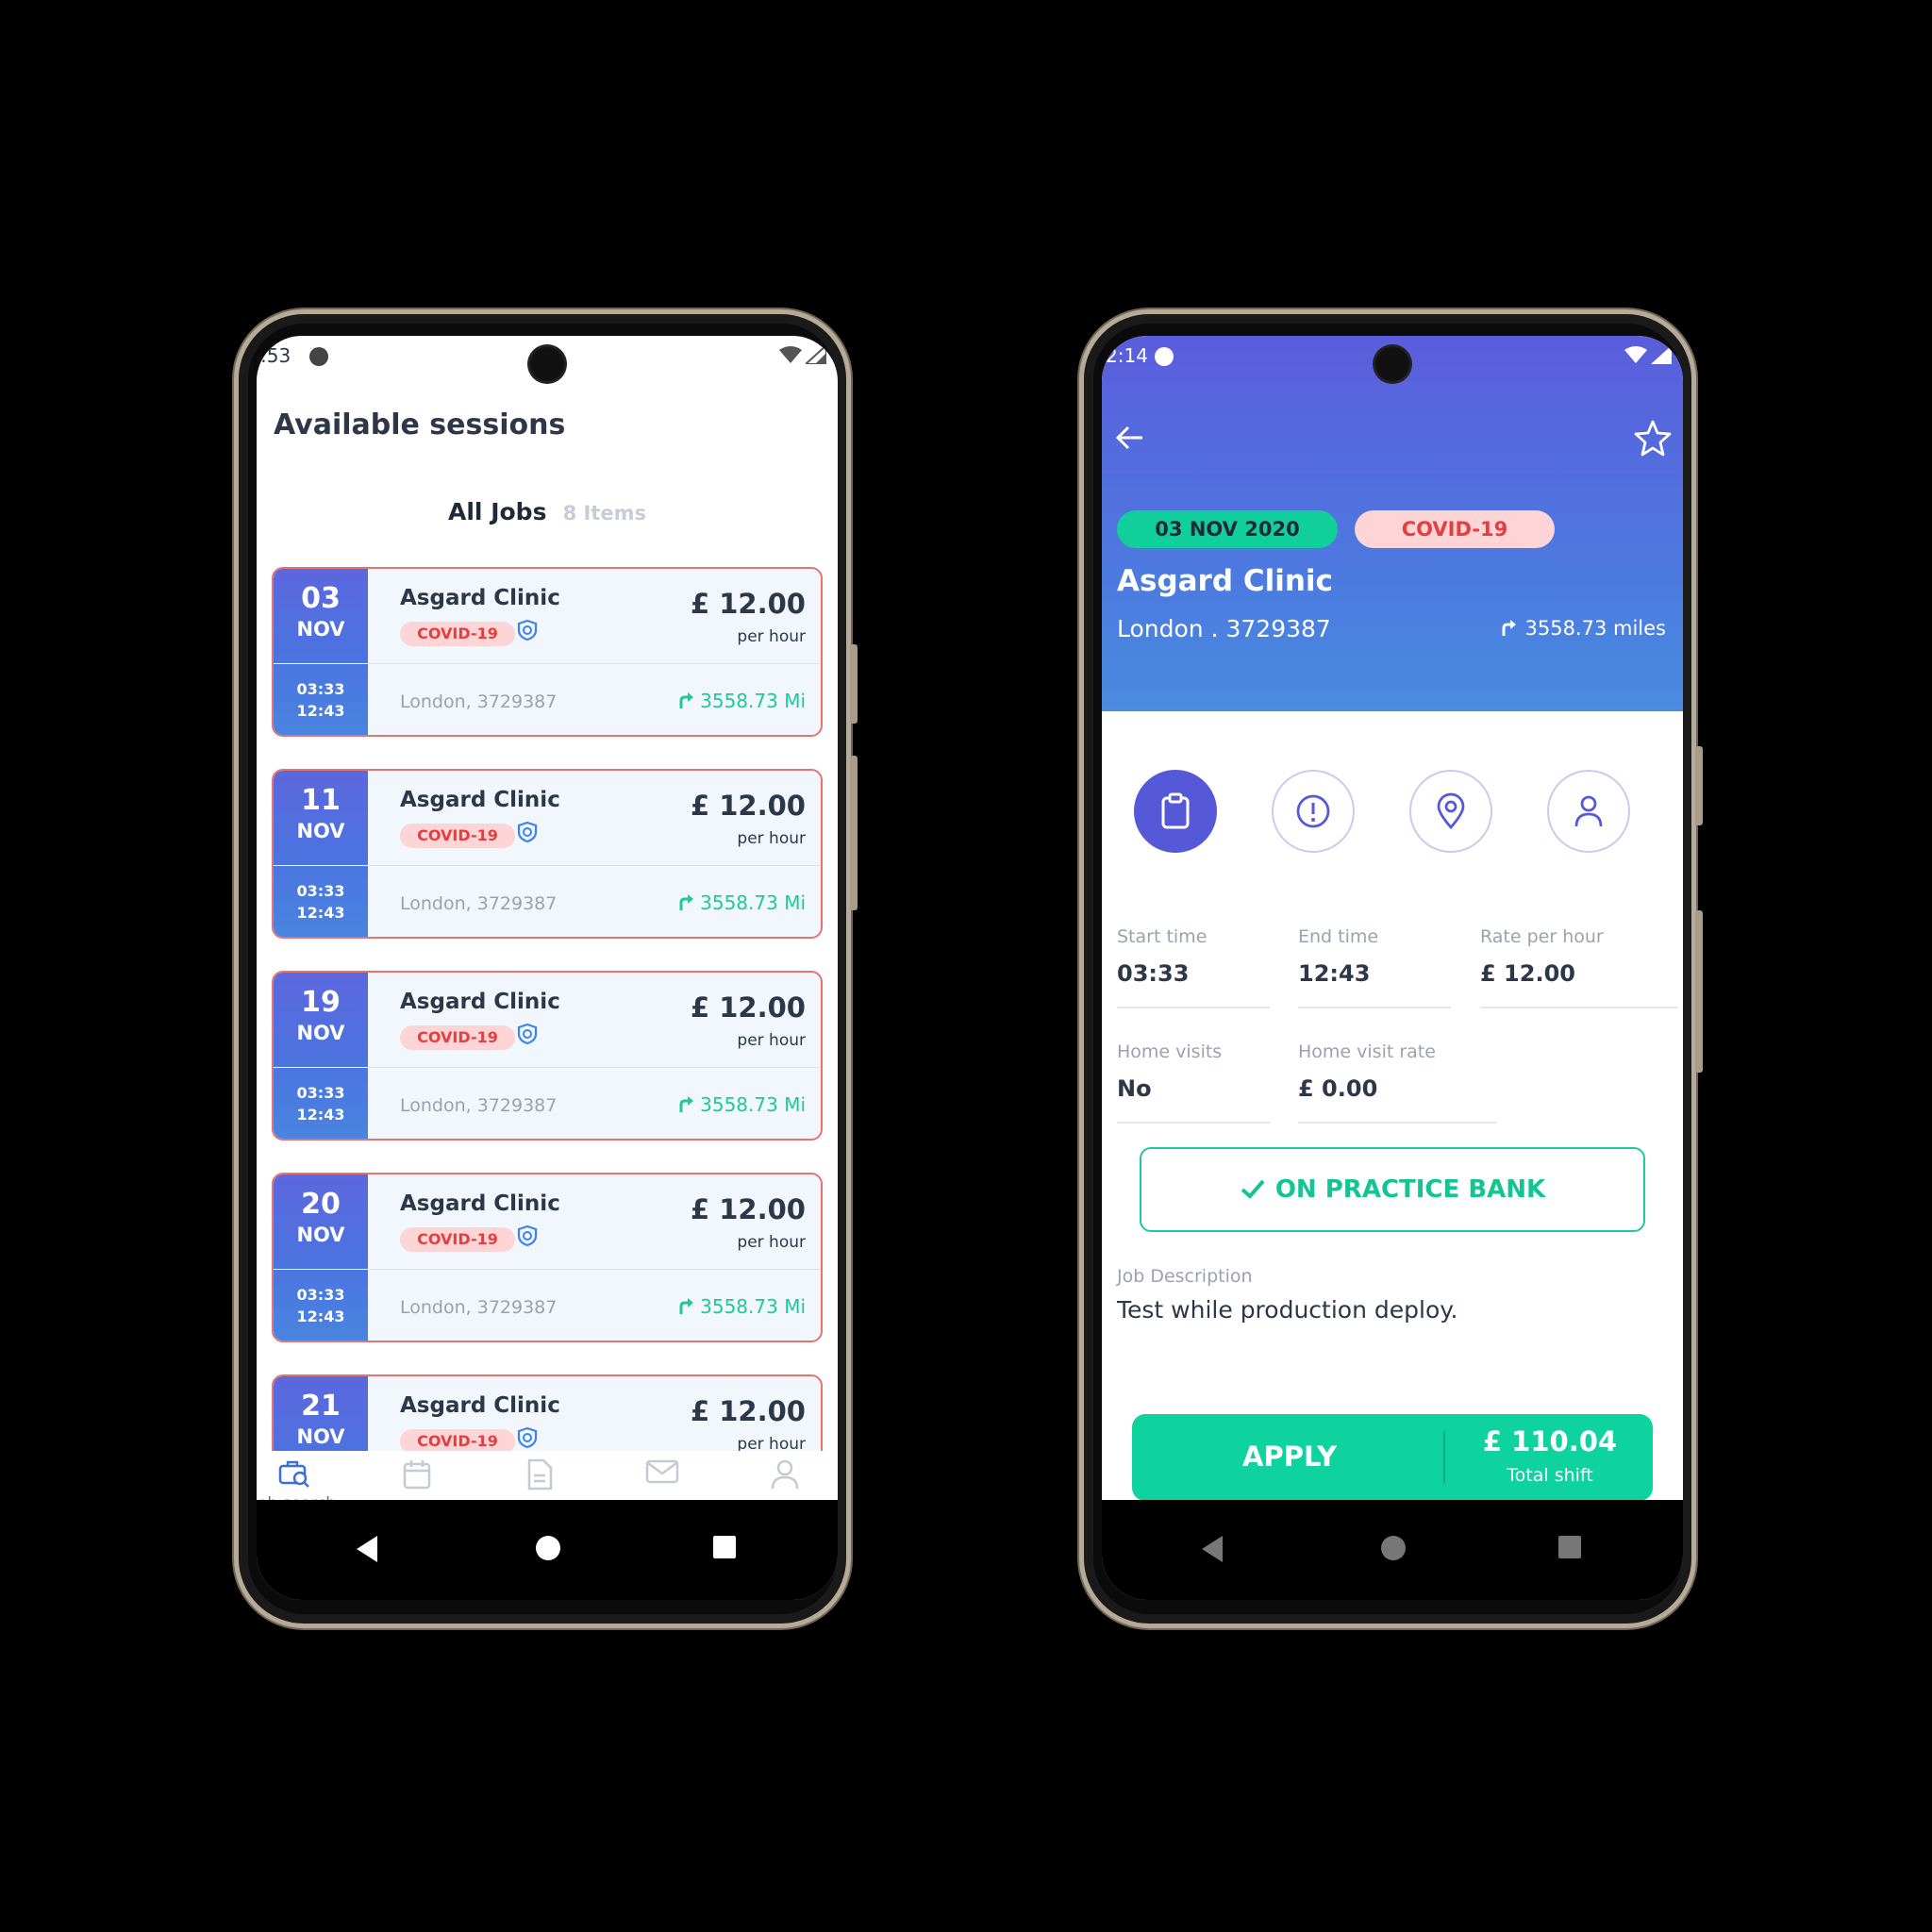 This screenshot has width=1932, height=1932. I want to click on card-date: 19 NOV, so click(321, 1020).